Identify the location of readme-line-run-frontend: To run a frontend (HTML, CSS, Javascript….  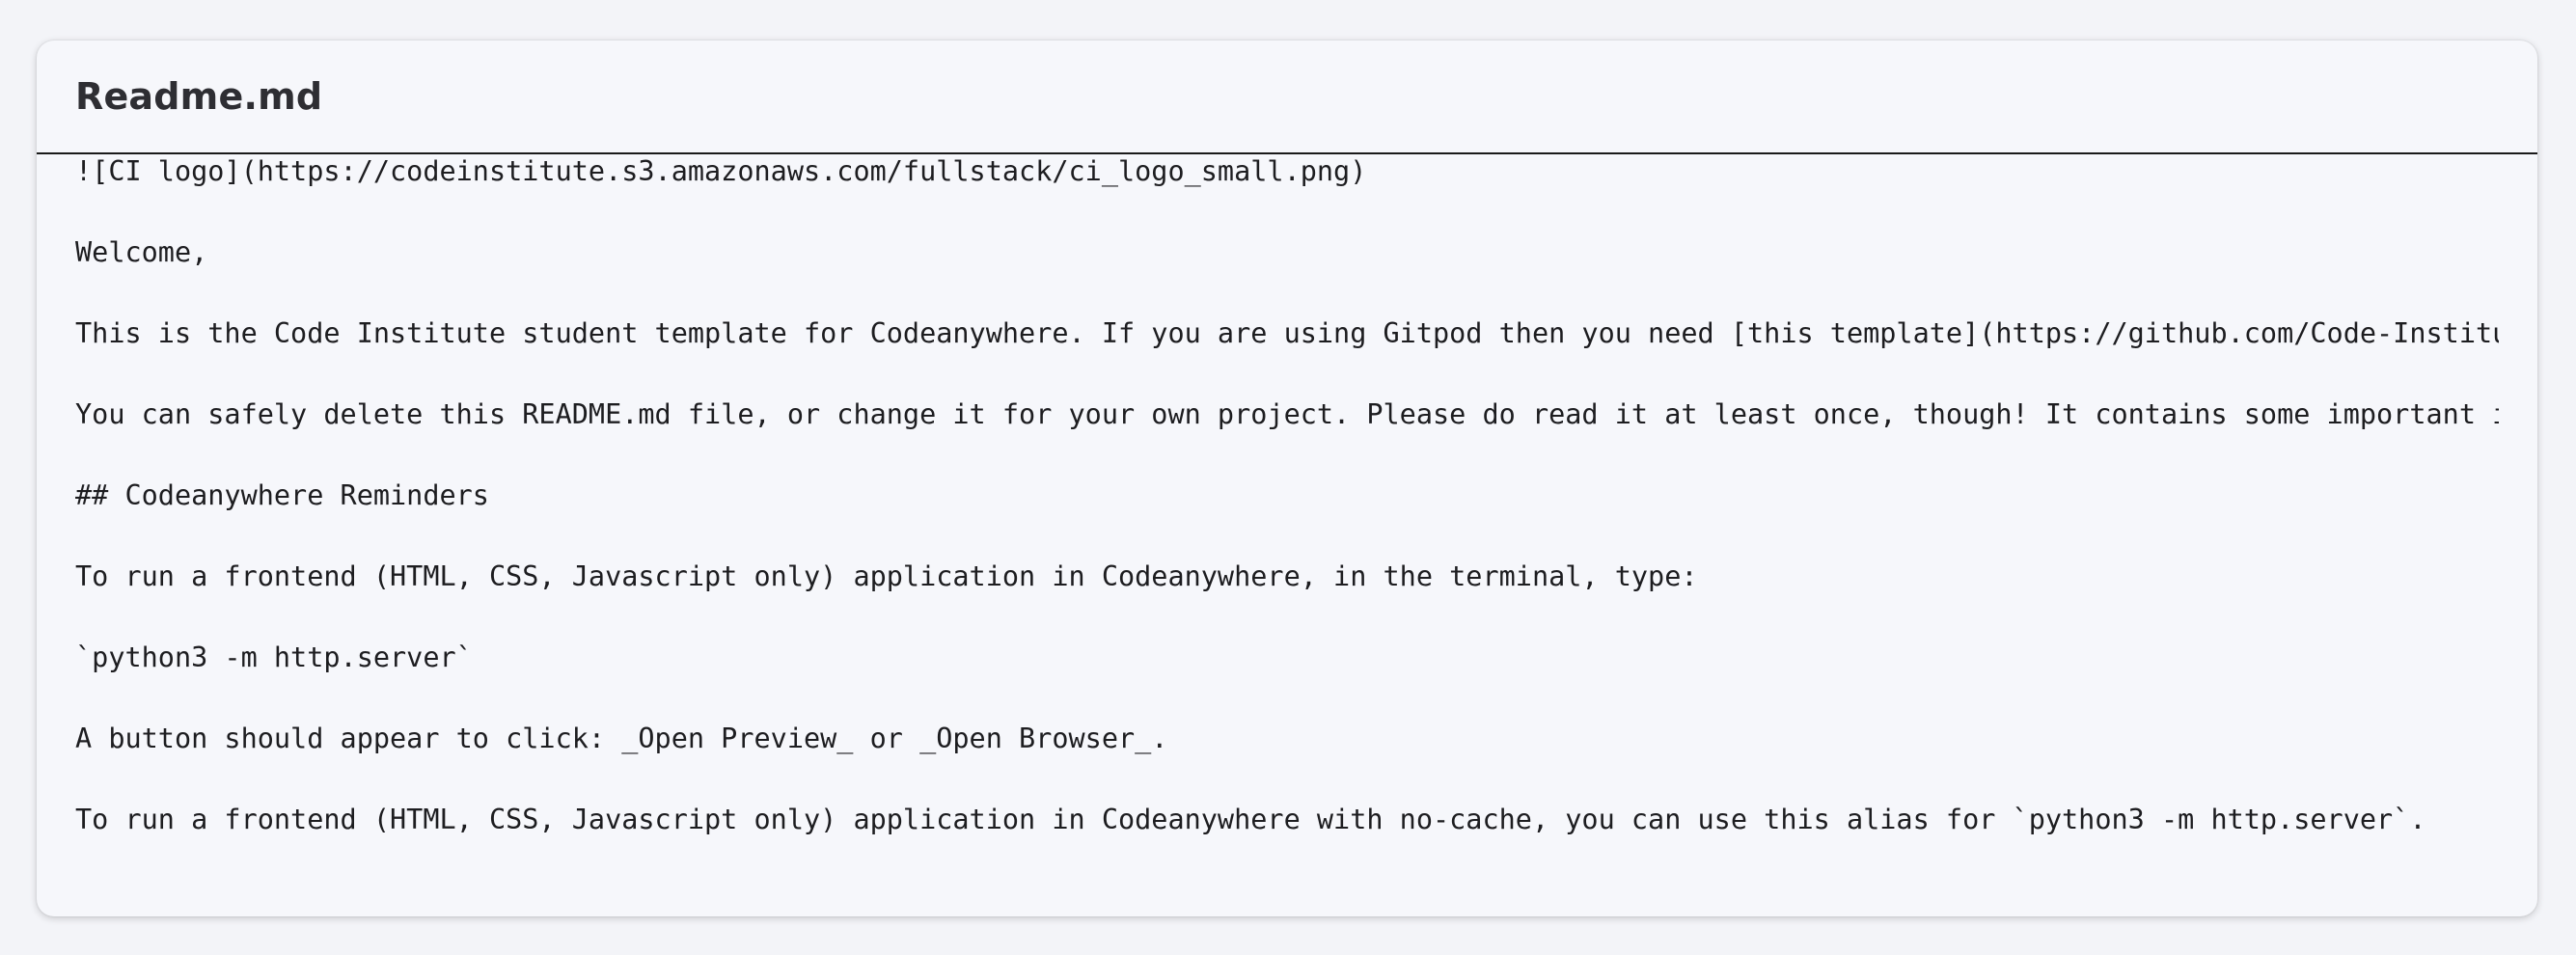
(887, 576).